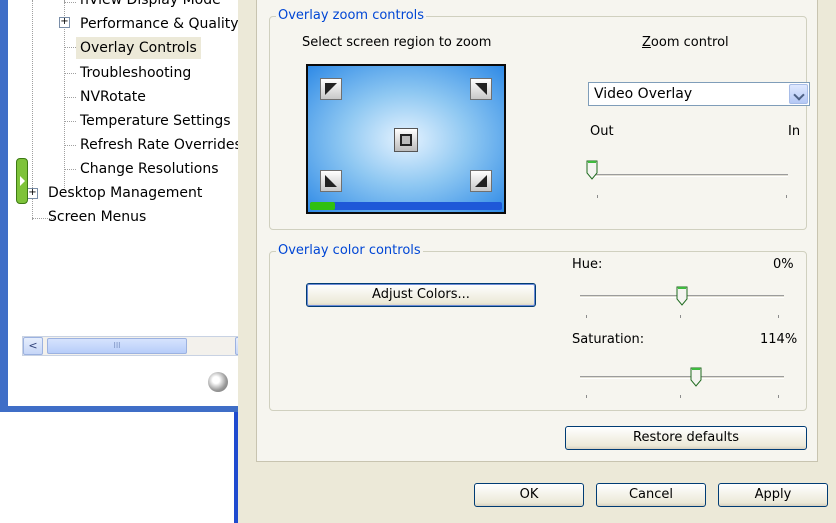  What do you see at coordinates (794, 131) in the screenshot?
I see `zoom-in-label: In` at bounding box center [794, 131].